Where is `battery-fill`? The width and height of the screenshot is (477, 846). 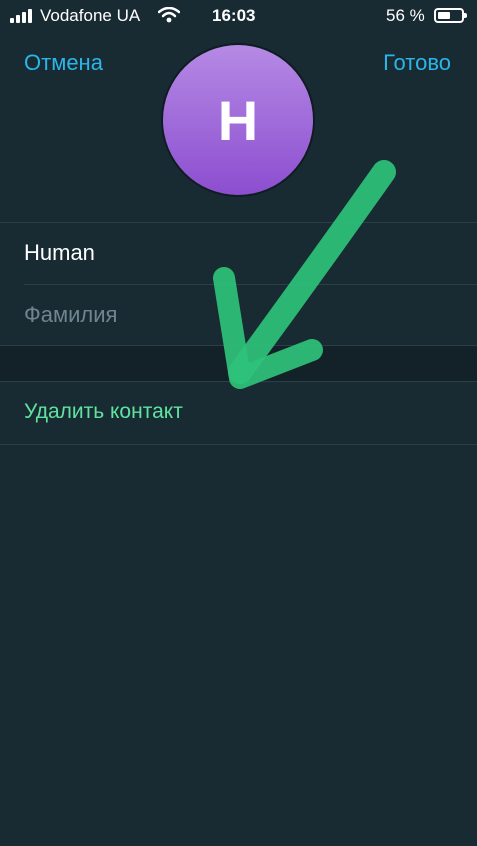
battery-fill is located at coordinates (444, 15).